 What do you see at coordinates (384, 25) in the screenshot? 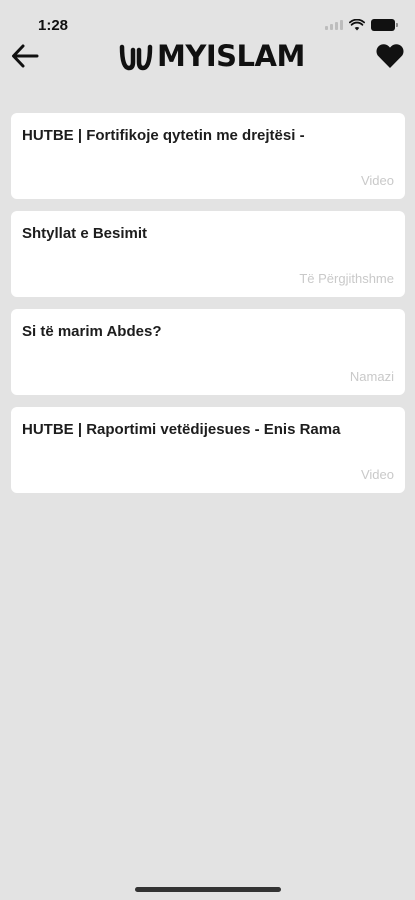
I see `battery-icon` at bounding box center [384, 25].